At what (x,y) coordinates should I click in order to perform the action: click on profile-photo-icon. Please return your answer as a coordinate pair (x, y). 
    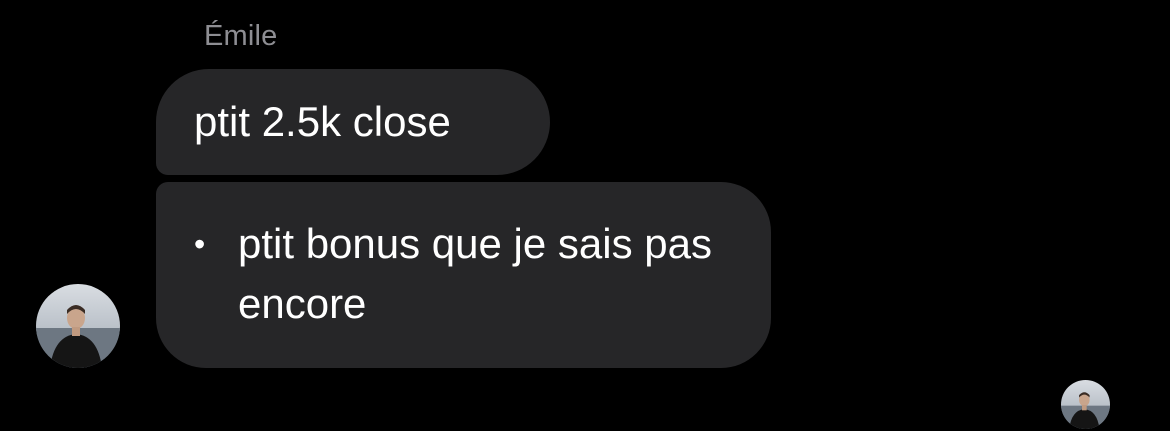
    Looking at the image, I should click on (78, 326).